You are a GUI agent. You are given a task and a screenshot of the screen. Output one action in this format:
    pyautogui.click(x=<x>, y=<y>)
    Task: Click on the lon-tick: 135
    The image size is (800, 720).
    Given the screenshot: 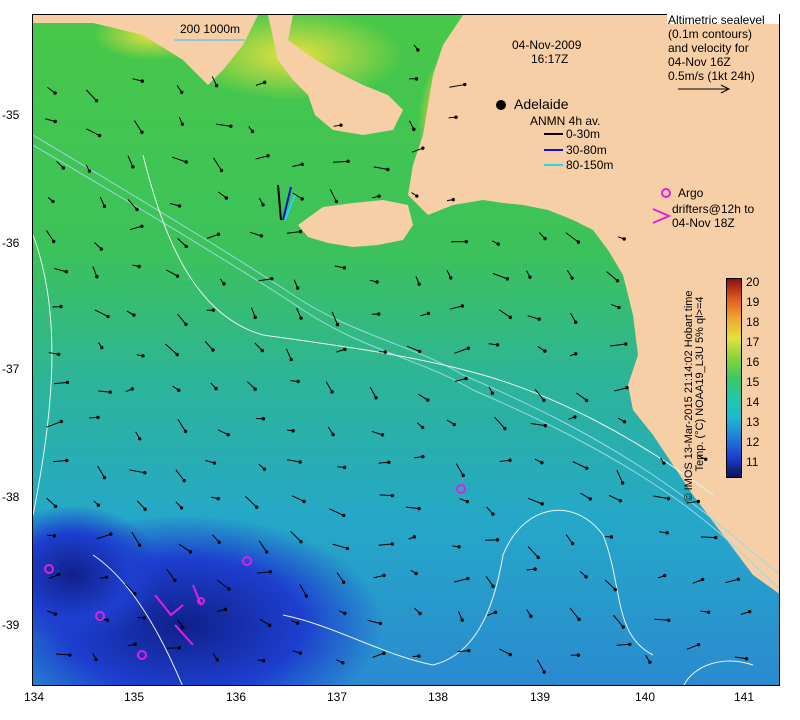 What is the action you would take?
    pyautogui.click(x=134, y=697)
    